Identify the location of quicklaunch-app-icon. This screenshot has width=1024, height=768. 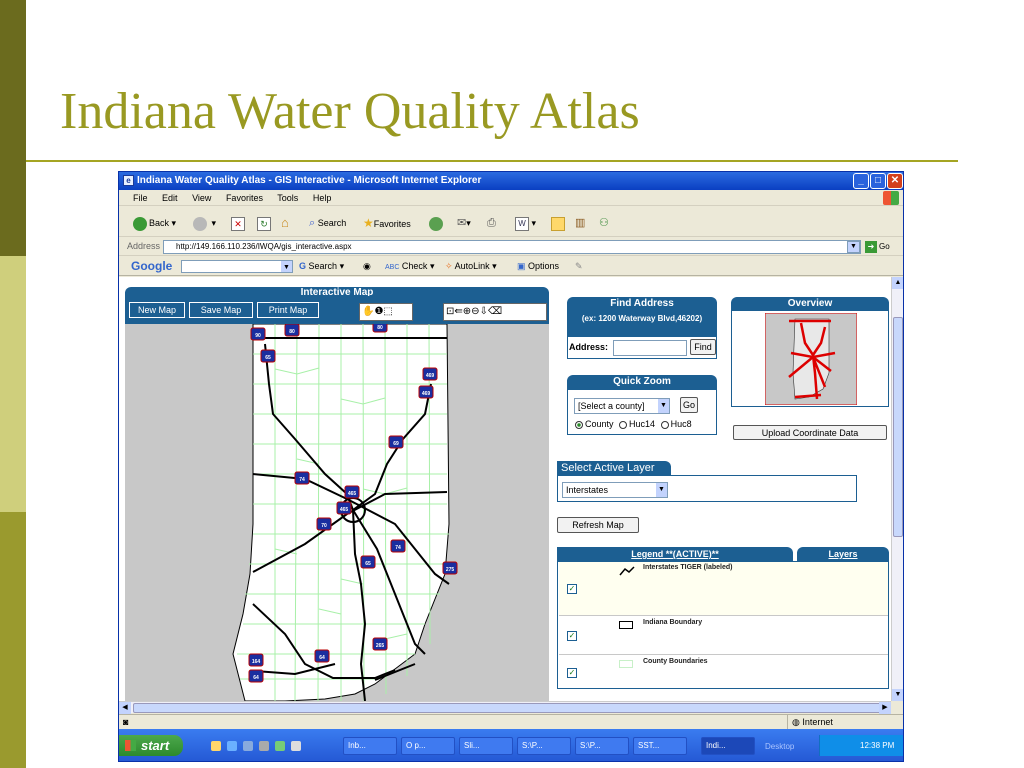
(264, 746).